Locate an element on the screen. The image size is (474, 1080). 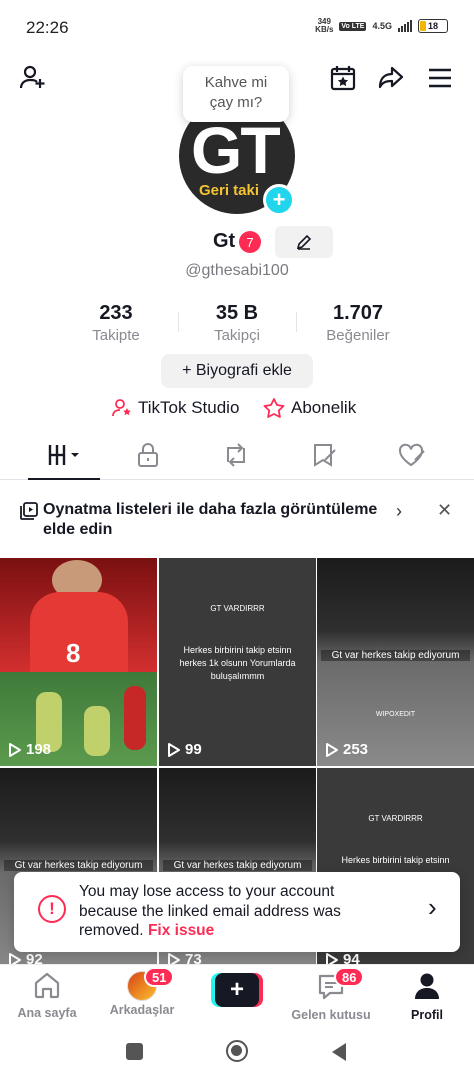
profile-stats: 233 Takipte 35 B Takipçi 1.707 Beğeniler is located at coordinates (237, 327).